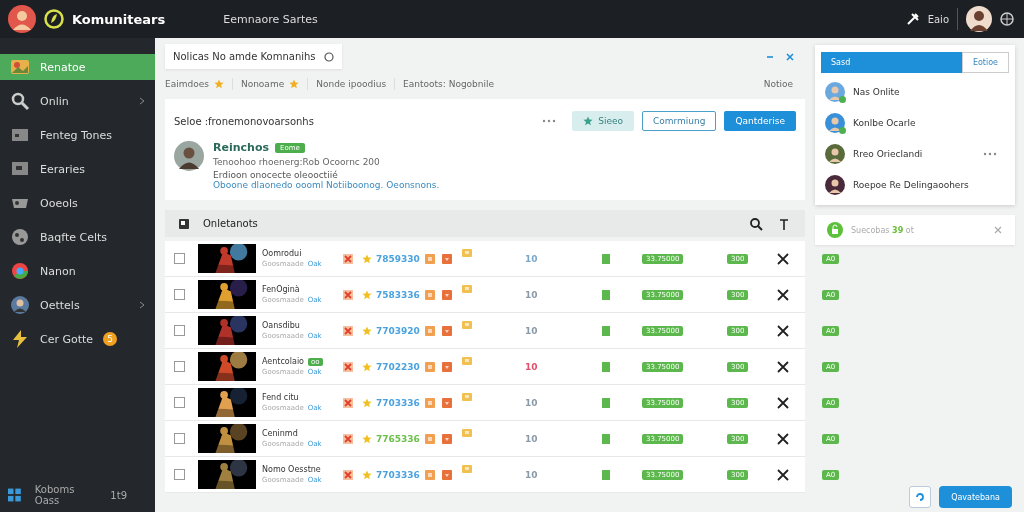  What do you see at coordinates (241, 147) in the screenshot?
I see `profile-name: Reinchos` at bounding box center [241, 147].